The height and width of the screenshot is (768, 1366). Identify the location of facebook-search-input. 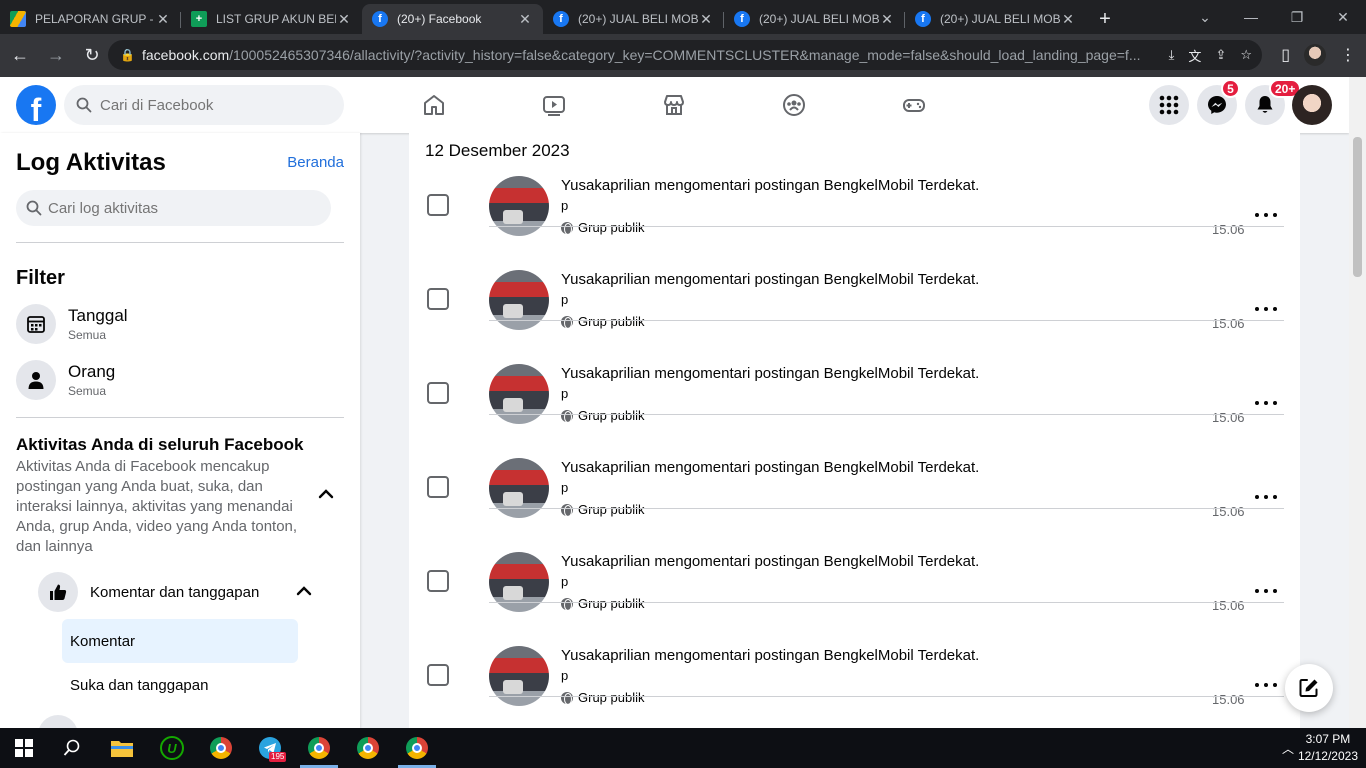
(210, 105).